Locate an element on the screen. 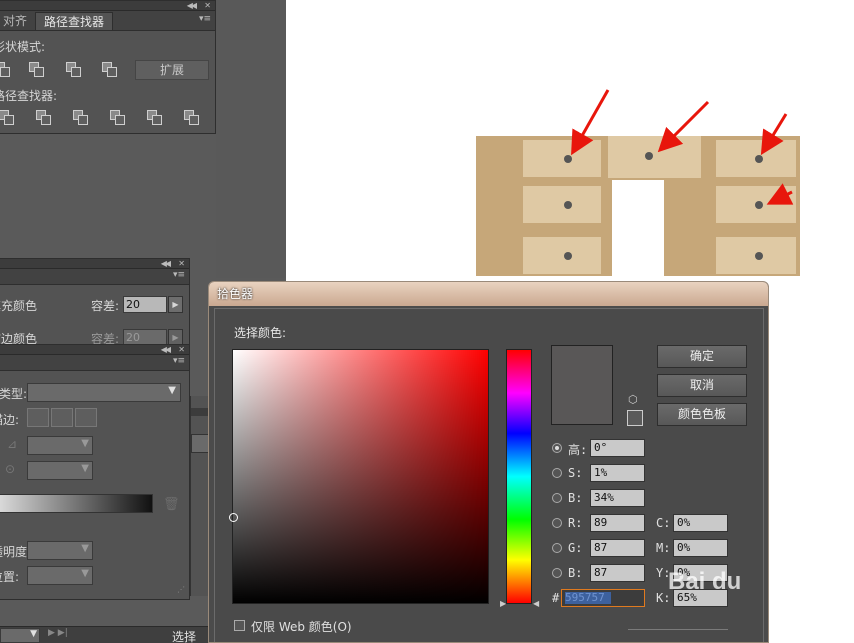 The image size is (854, 643). intersect-icon is located at coordinates (74, 70).